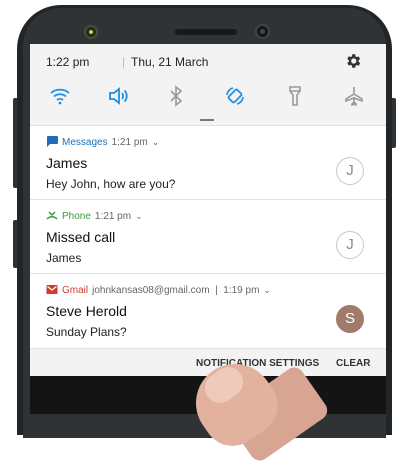  I want to click on front-sensor, so click(91, 32).